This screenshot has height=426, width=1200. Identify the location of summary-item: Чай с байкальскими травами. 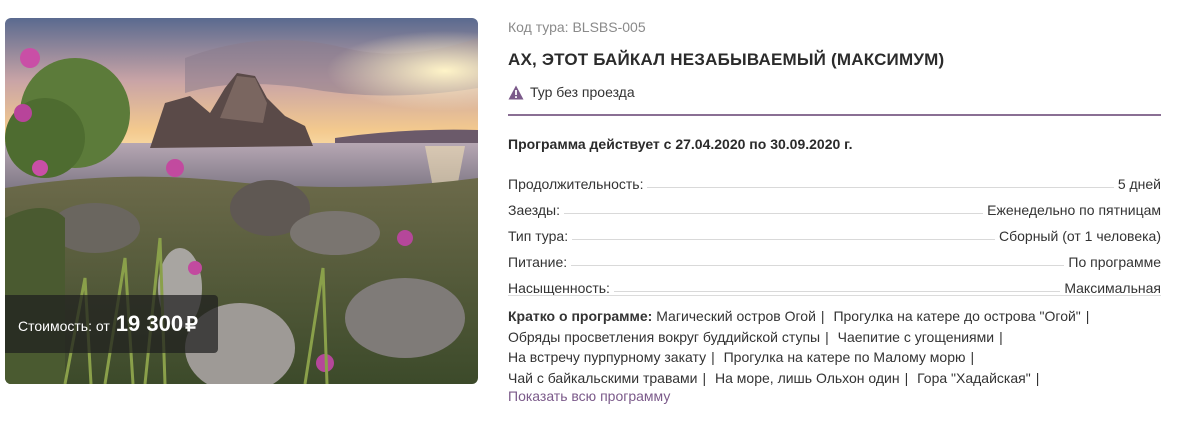
(603, 377).